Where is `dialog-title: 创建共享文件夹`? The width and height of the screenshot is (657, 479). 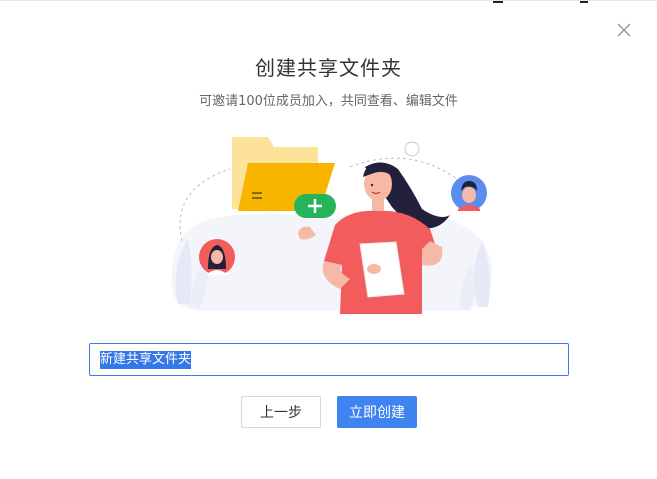 dialog-title: 创建共享文件夹 is located at coordinates (328, 68).